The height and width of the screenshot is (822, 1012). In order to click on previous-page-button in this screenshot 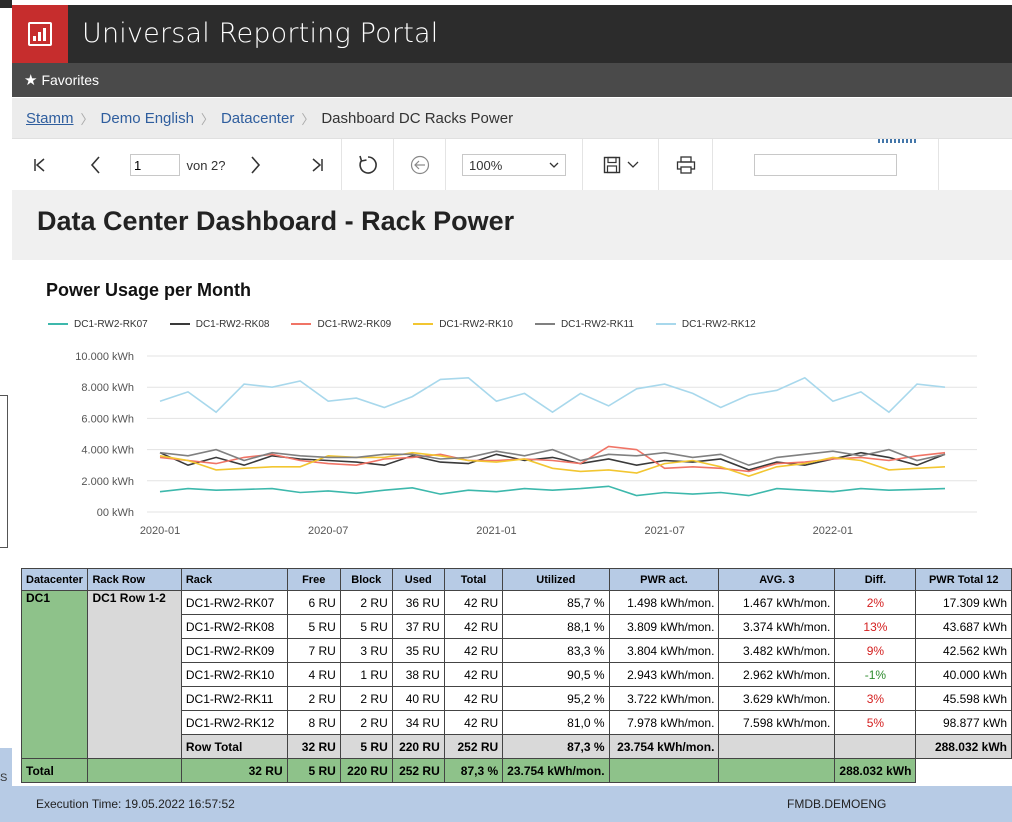, I will do `click(96, 165)`.